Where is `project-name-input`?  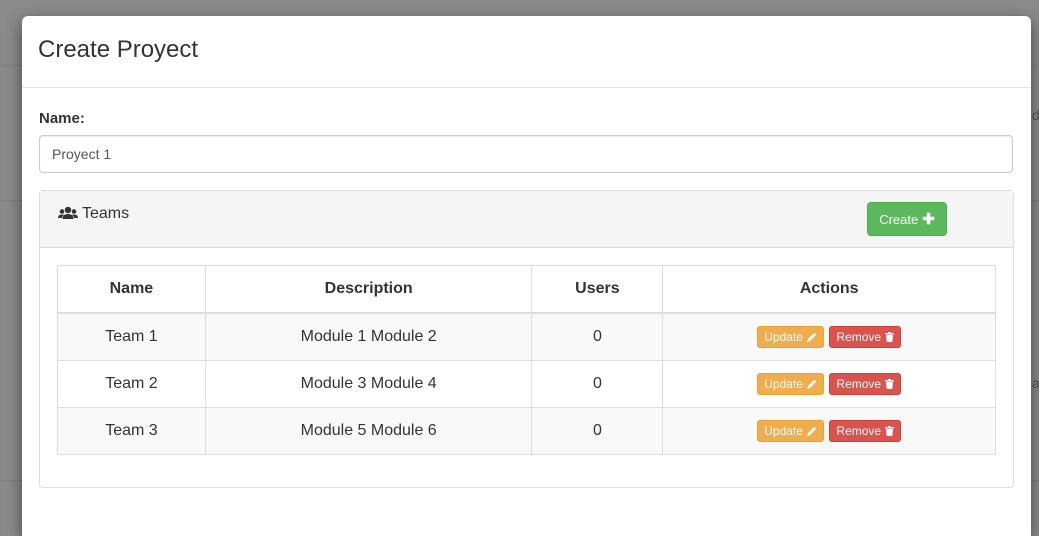
project-name-input is located at coordinates (526, 154).